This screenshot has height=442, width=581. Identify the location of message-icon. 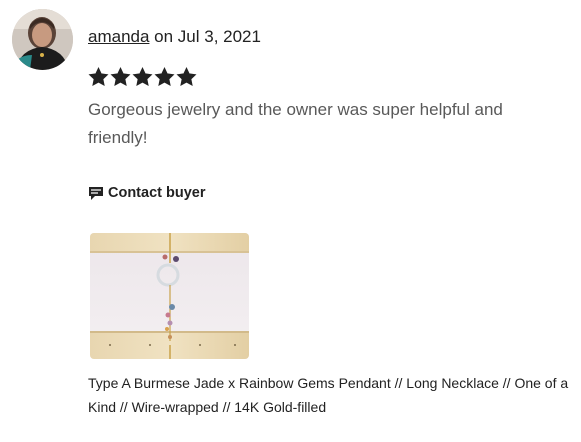
(96, 193).